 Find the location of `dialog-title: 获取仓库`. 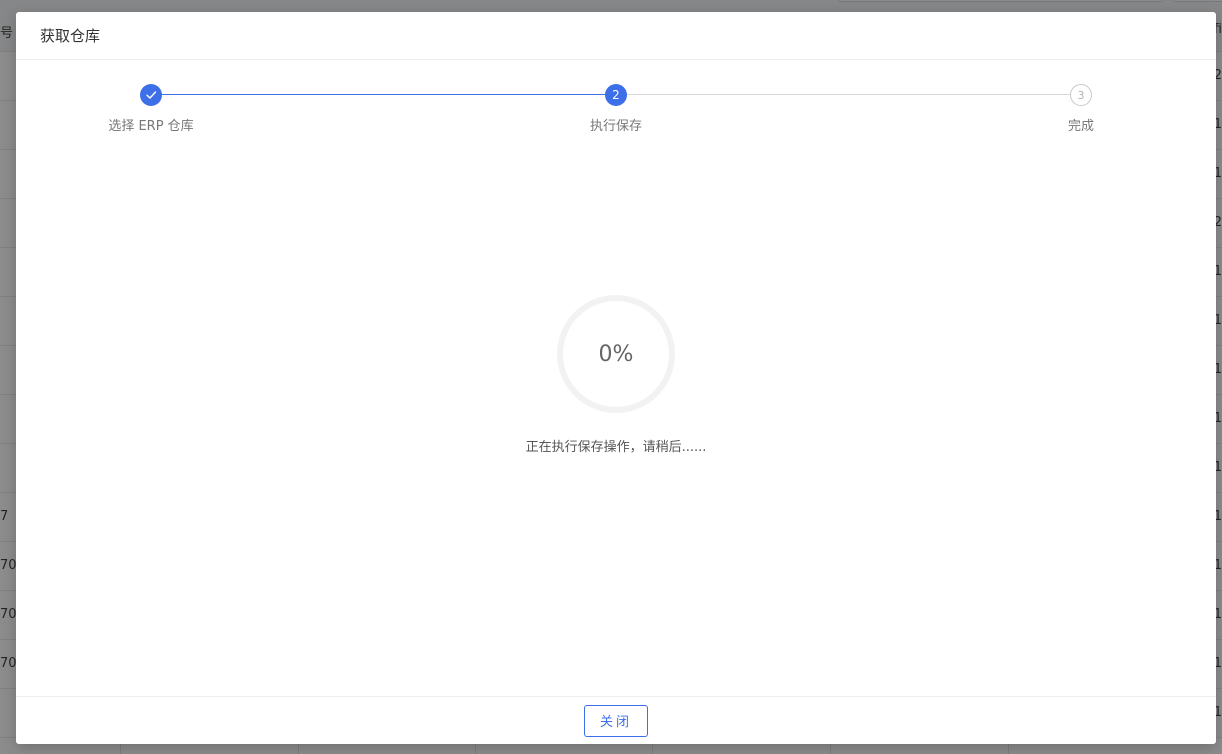

dialog-title: 获取仓库 is located at coordinates (70, 36).